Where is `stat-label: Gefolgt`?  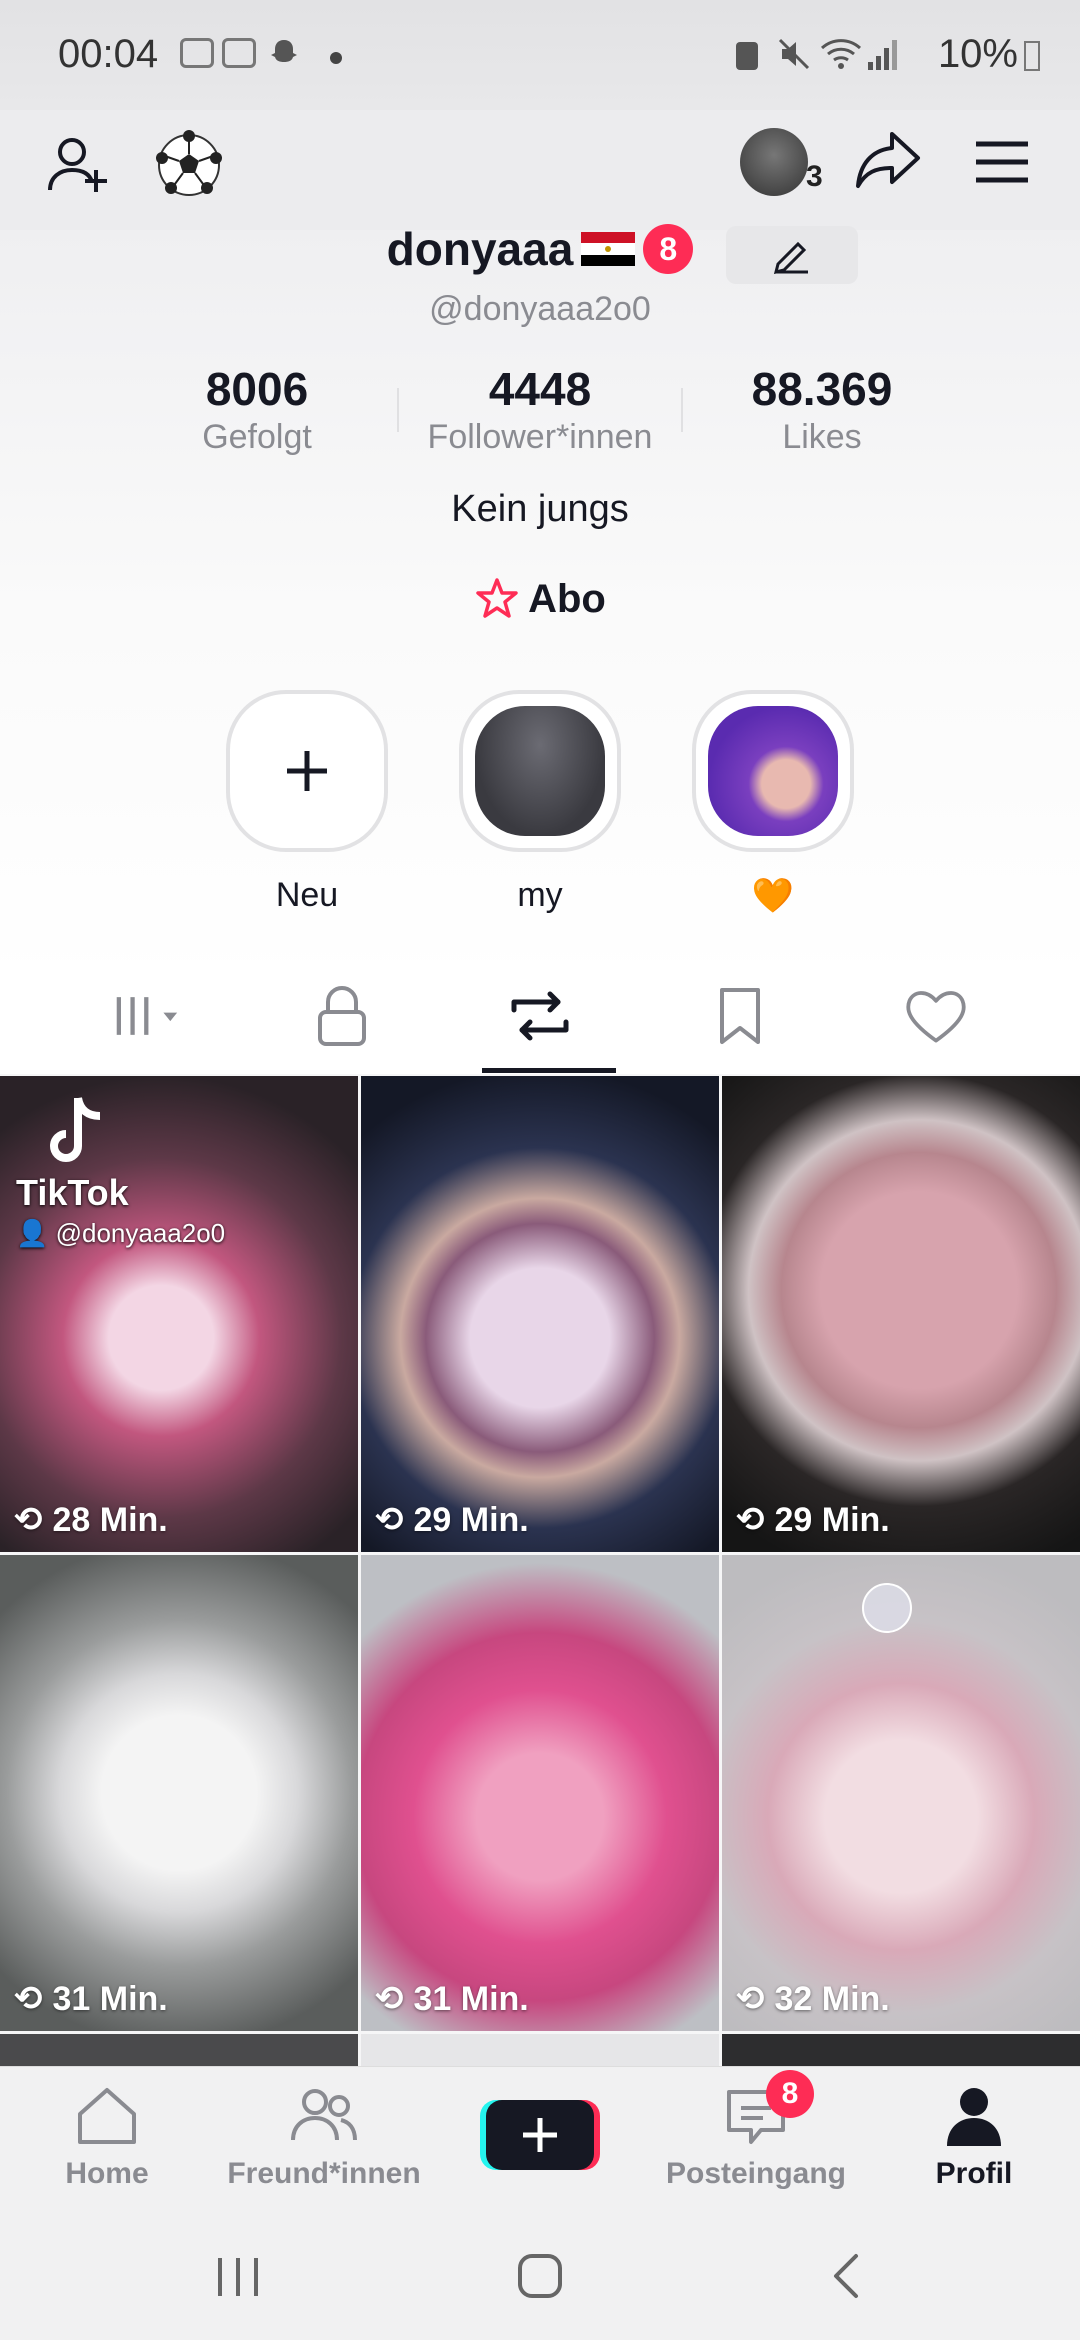
stat-label: Gefolgt is located at coordinates (257, 437).